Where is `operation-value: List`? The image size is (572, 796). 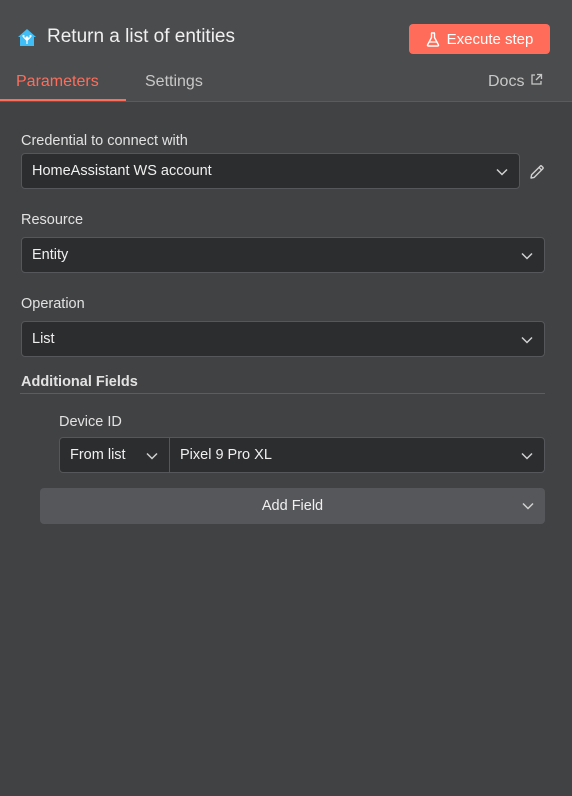 operation-value: List is located at coordinates (43, 339).